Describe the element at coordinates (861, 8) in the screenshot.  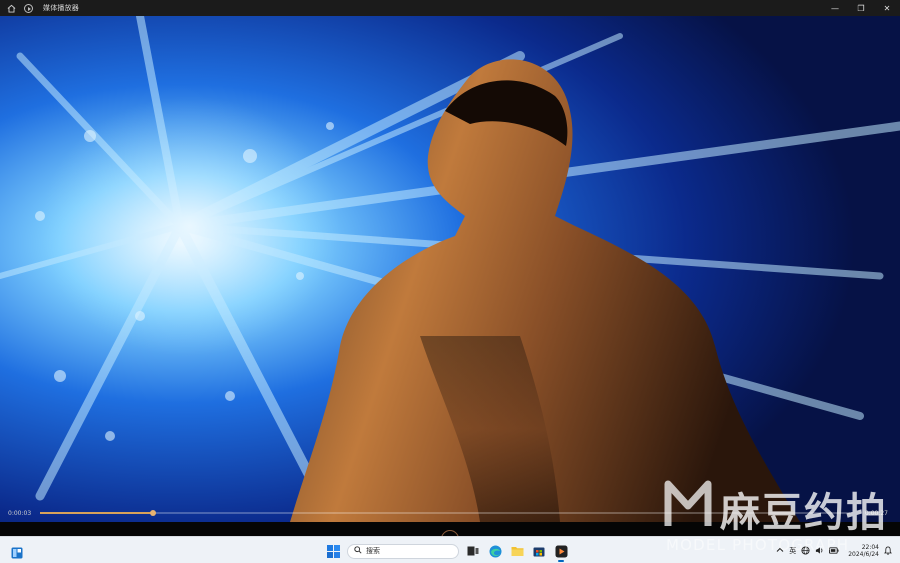
I see `restore-button: ❐` at that location.